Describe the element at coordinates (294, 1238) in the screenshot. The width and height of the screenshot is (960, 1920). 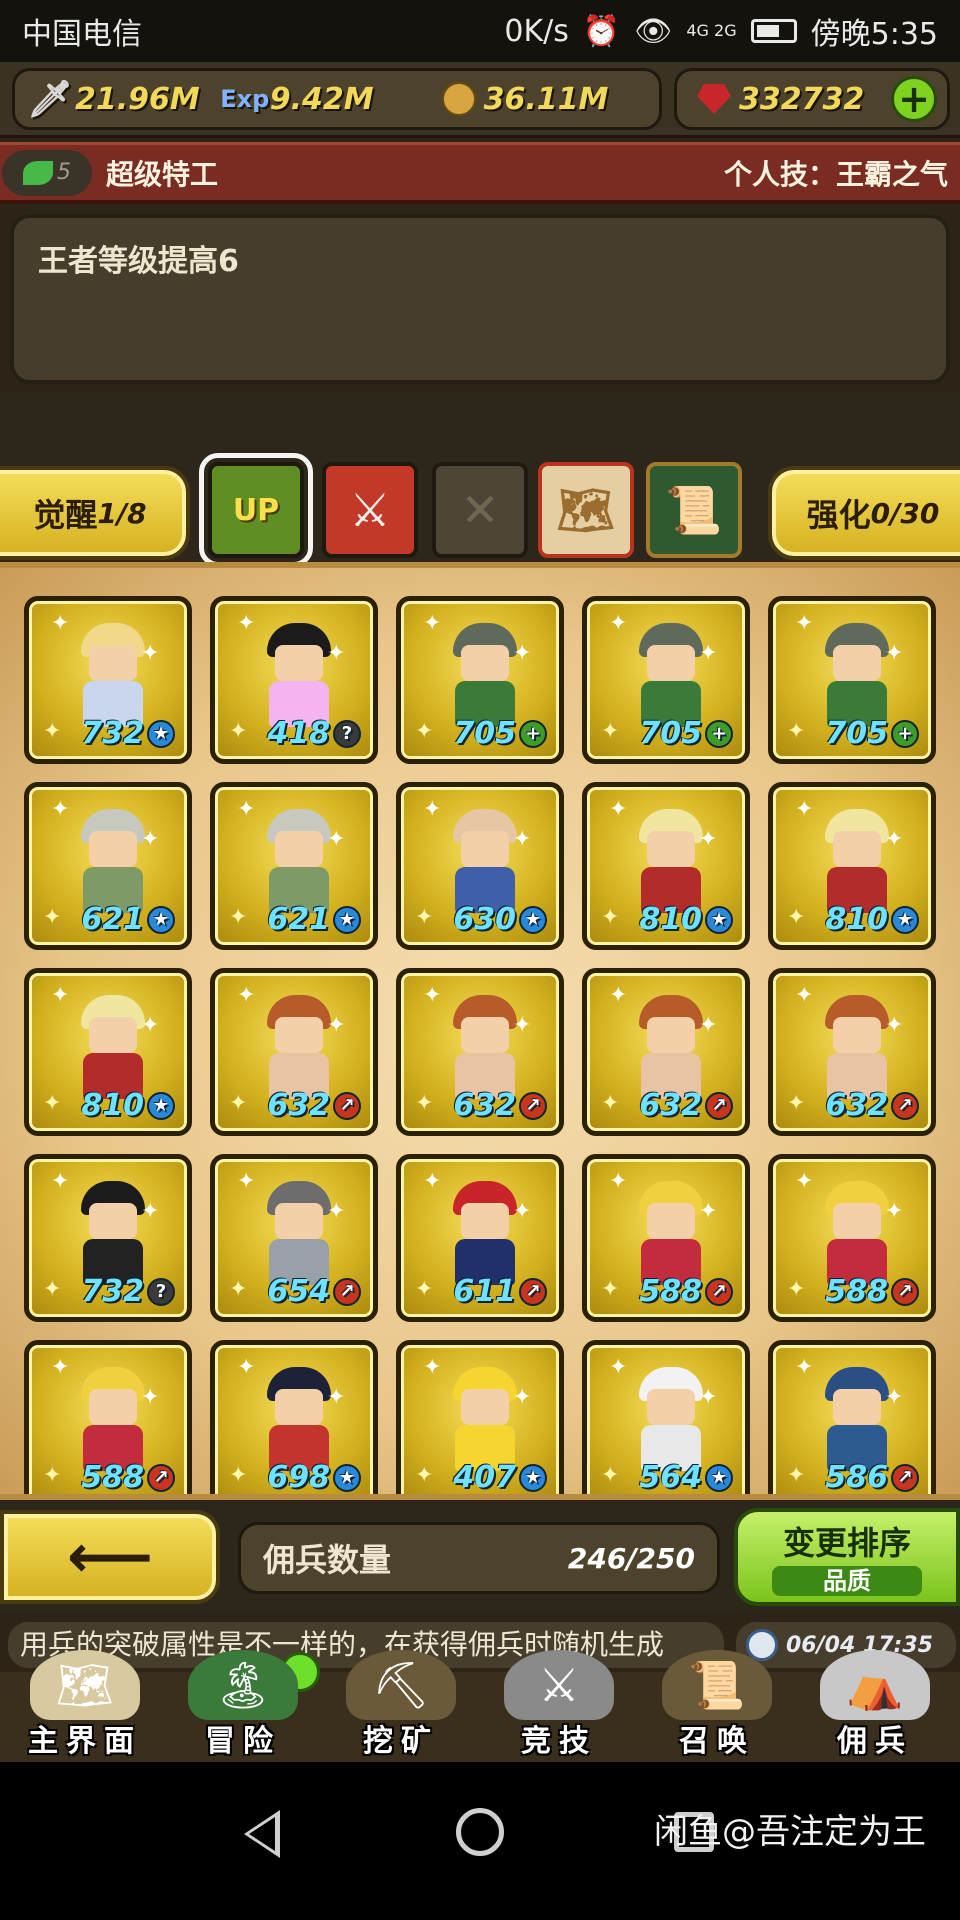
I see `mercenary-card: ✦ ✦ ✦ 654 ↗` at that location.